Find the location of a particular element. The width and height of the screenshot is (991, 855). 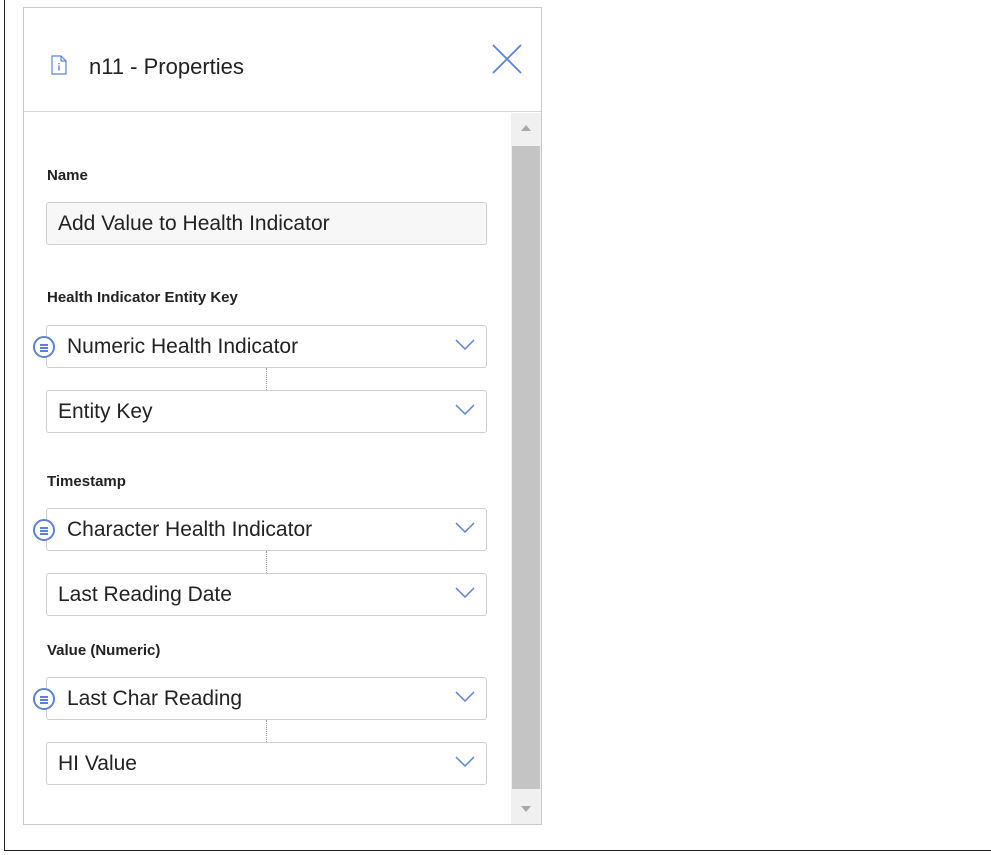

timestamp-source-dropdown: Character Health Indicator is located at coordinates (260, 529).